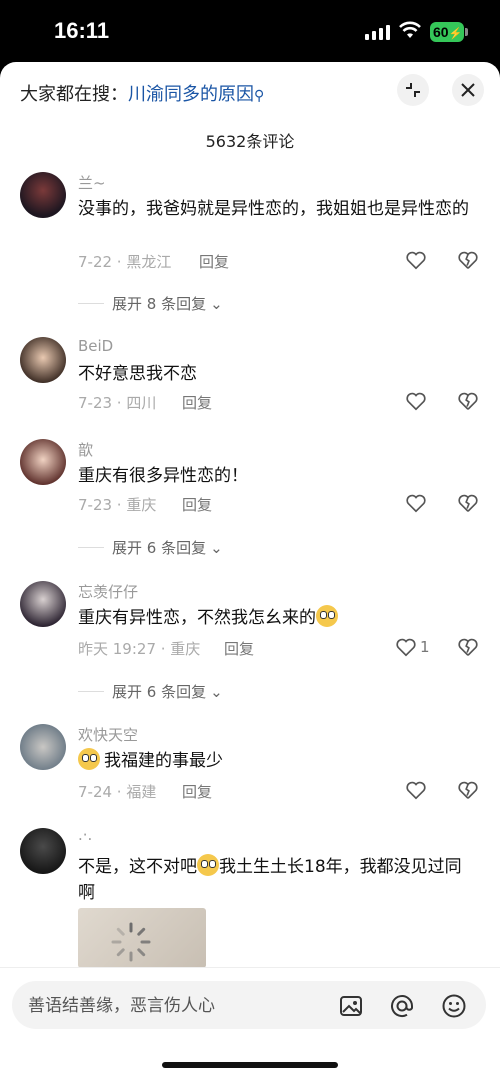 The width and height of the screenshot is (500, 1082). Describe the element at coordinates (85, 449) in the screenshot. I see `comment-username: 歆` at that location.